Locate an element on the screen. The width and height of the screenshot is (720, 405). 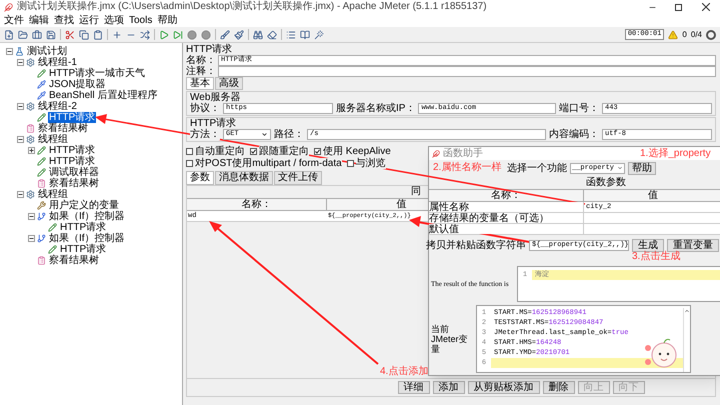
caret-icon is located at coordinates (620, 168).